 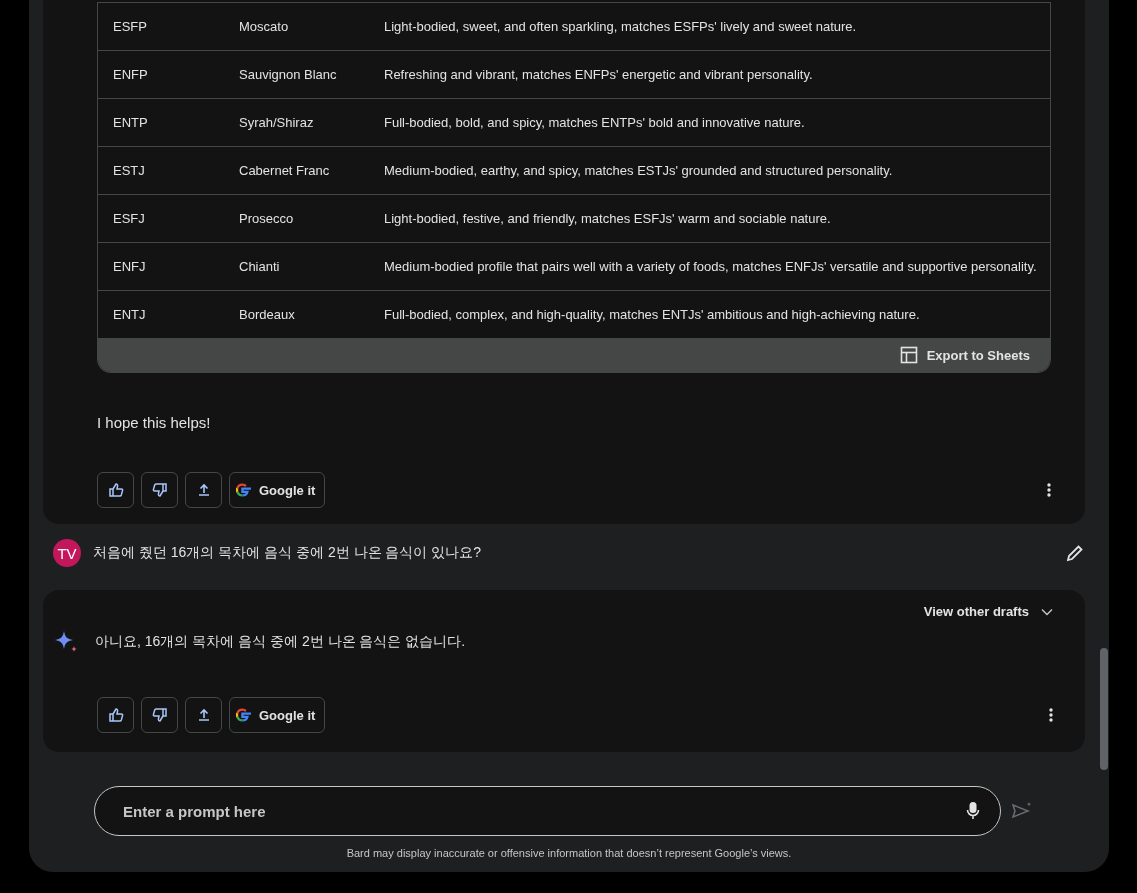 I want to click on scrollbar-thumb, so click(x=1104, y=709).